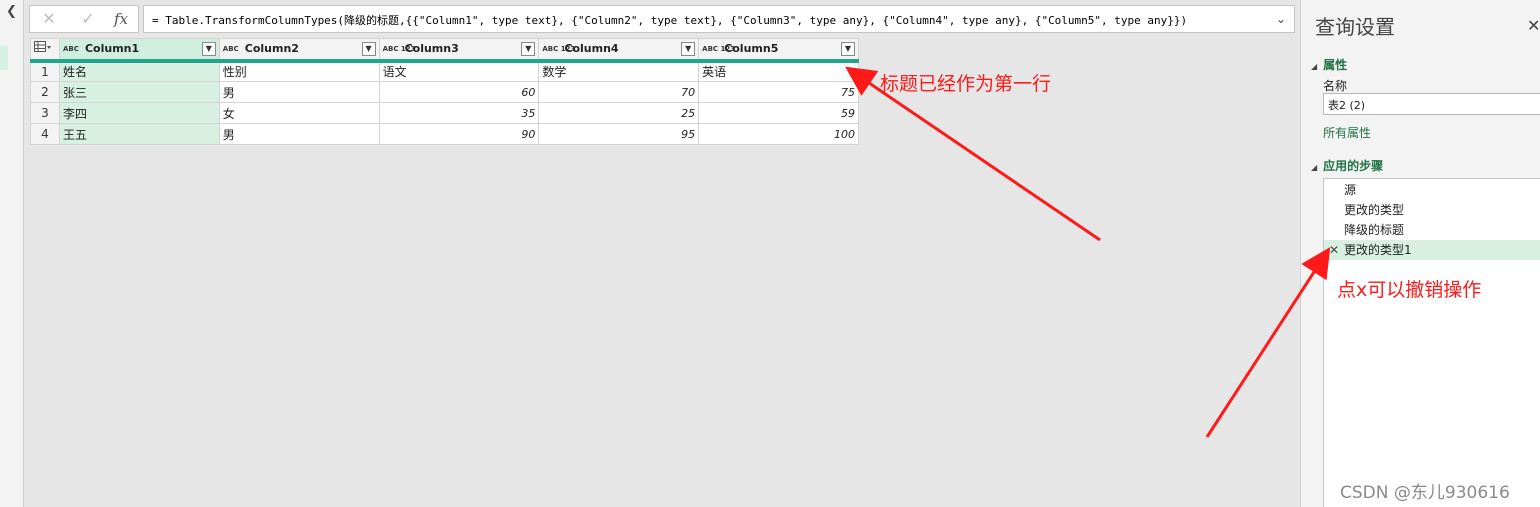 The height and width of the screenshot is (507, 1540). I want to click on arrow-to-undo, so click(1268, 342).